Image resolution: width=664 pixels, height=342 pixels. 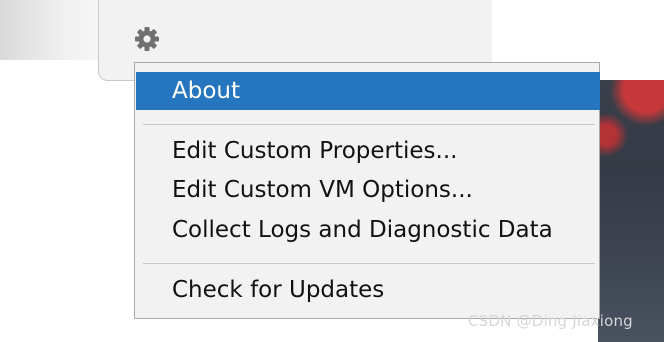 I want to click on background-image, so click(x=631, y=211).